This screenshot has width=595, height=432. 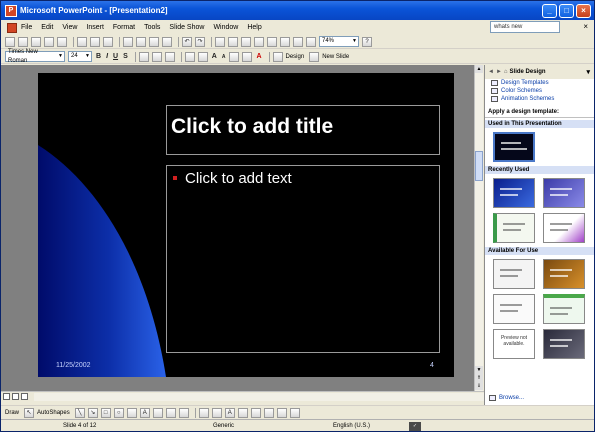 I want to click on arrow-icon: ↘, so click(x=92, y=412).